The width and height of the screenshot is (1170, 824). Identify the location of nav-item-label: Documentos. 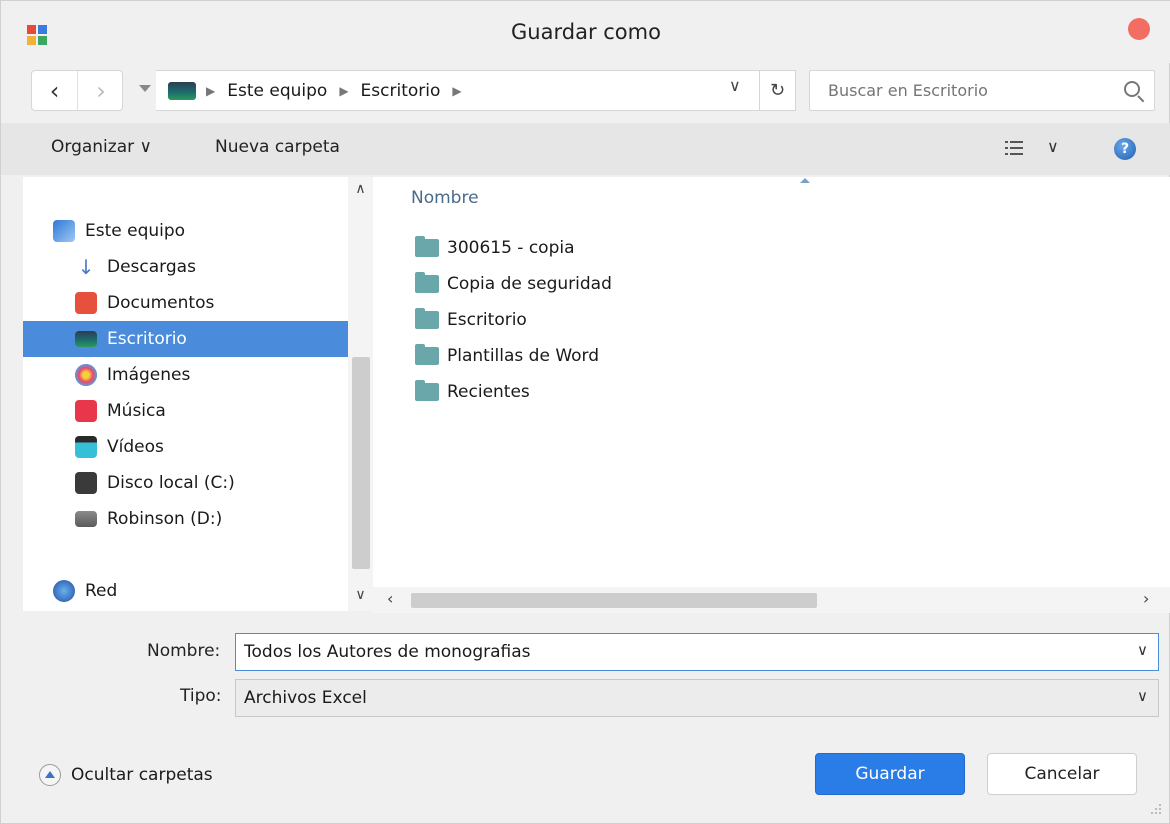
(161, 303).